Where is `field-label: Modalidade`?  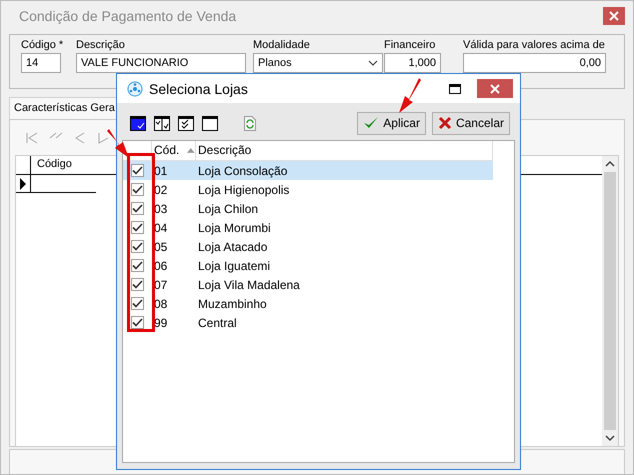 field-label: Modalidade is located at coordinates (281, 45).